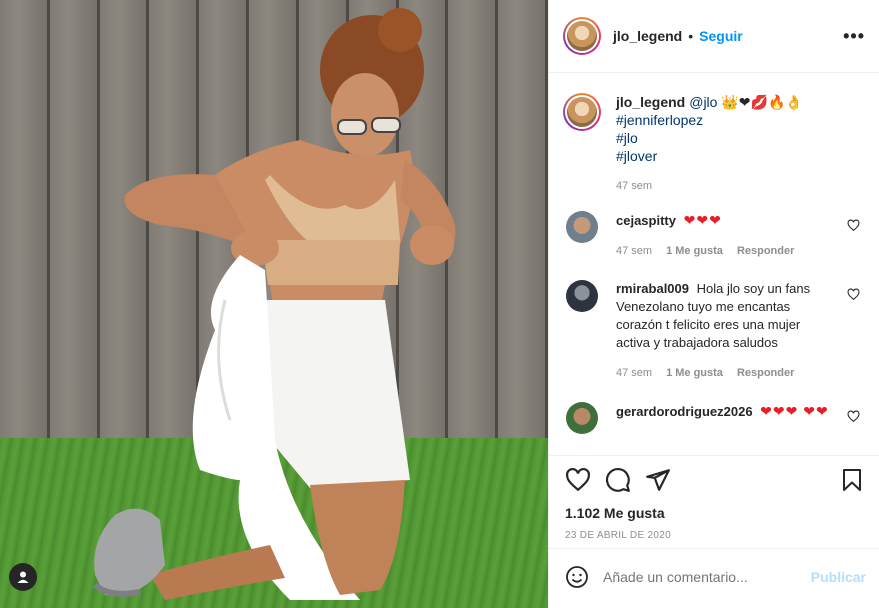 This screenshot has width=879, height=608. Describe the element at coordinates (714, 535) in the screenshot. I see `post-date: 23 DE ABRIL DE 2020` at that location.